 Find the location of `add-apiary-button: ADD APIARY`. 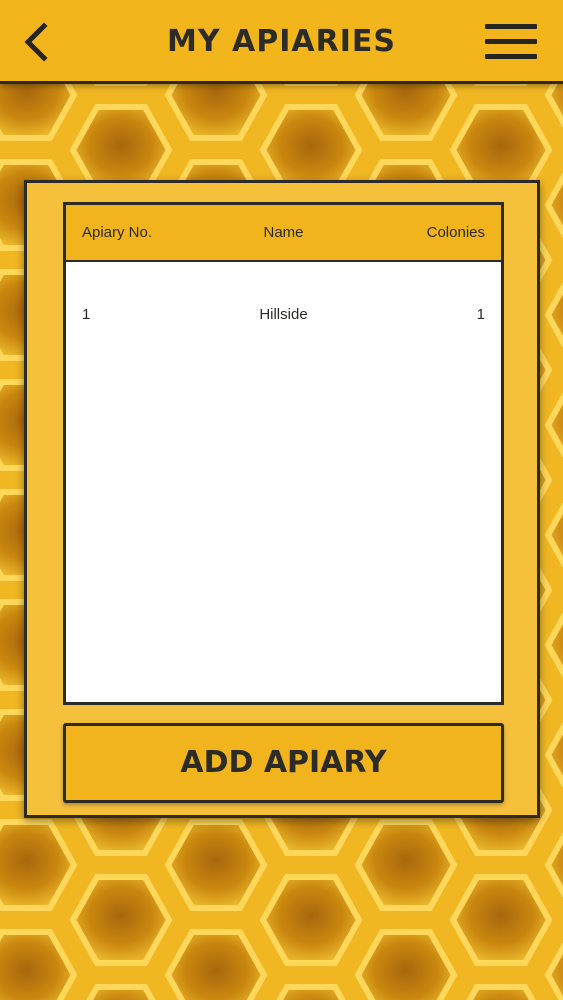

add-apiary-button: ADD APIARY is located at coordinates (283, 763).